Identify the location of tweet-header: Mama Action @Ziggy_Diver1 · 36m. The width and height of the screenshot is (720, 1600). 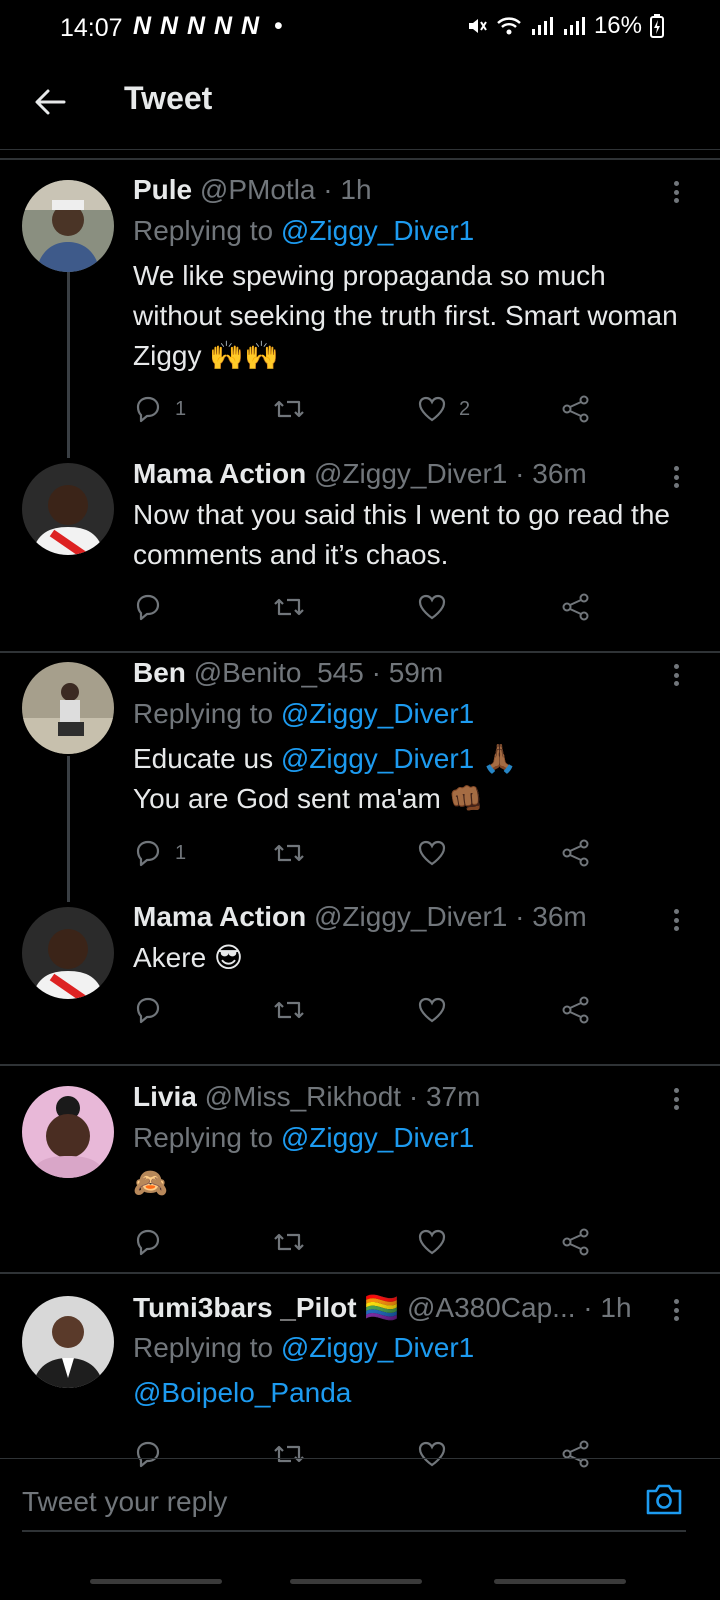
(360, 916).